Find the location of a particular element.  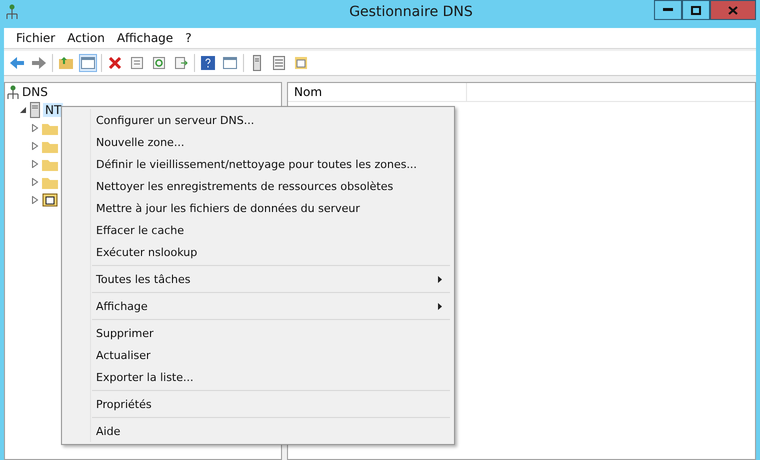

list-button is located at coordinates (279, 63).